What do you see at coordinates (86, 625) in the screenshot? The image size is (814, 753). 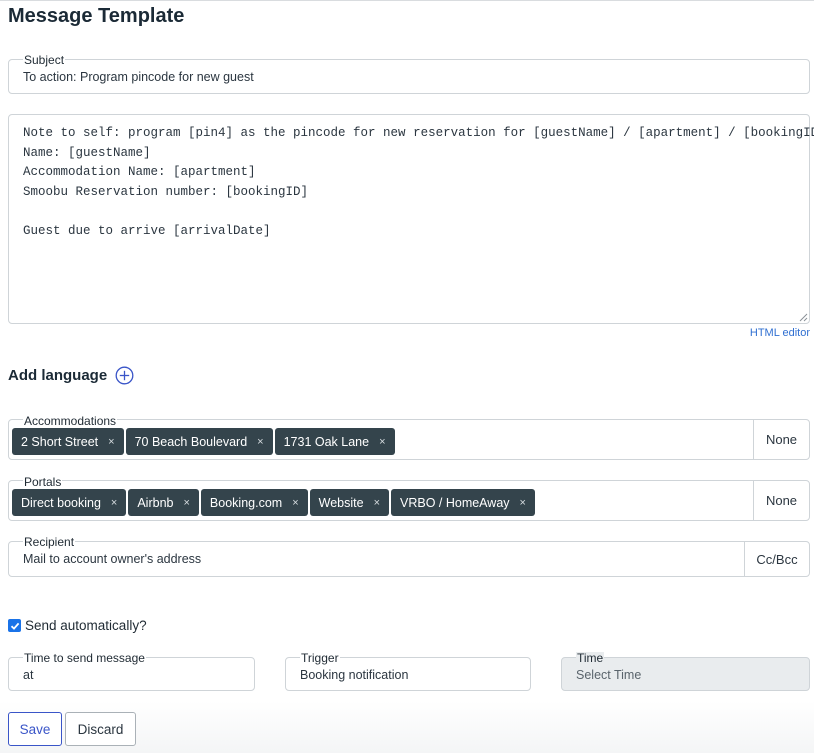 I see `send-automatically-label: Send automatically?` at bounding box center [86, 625].